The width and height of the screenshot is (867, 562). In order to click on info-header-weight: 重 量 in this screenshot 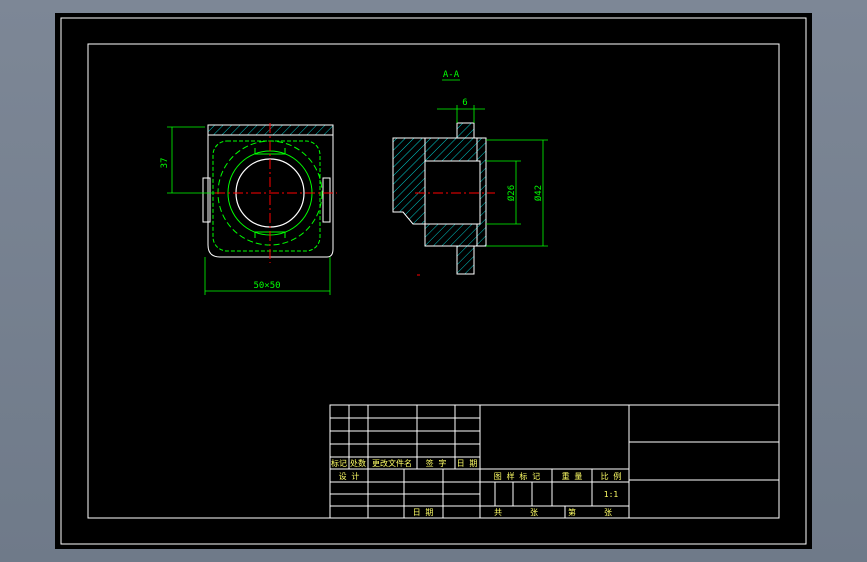, I will do `click(572, 476)`.